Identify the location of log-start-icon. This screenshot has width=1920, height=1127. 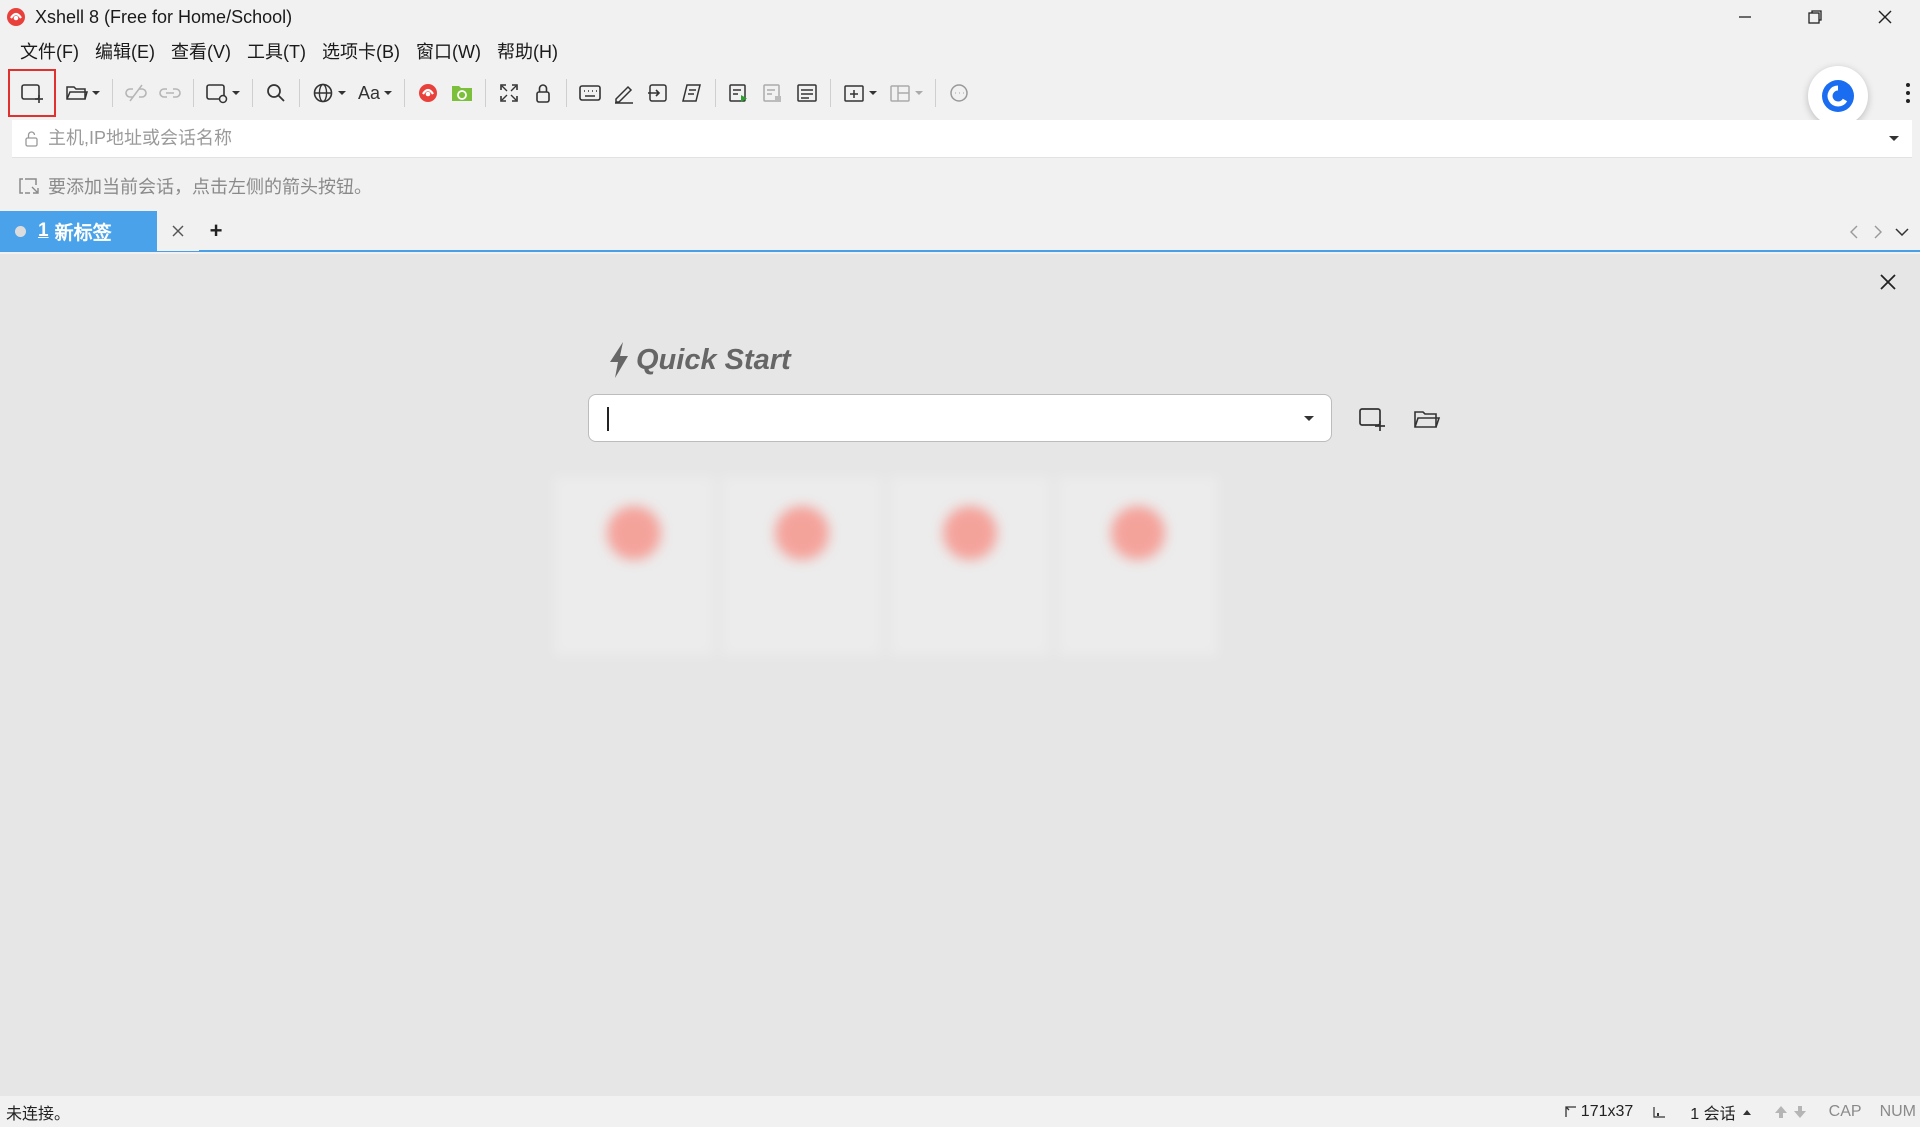
(738, 93).